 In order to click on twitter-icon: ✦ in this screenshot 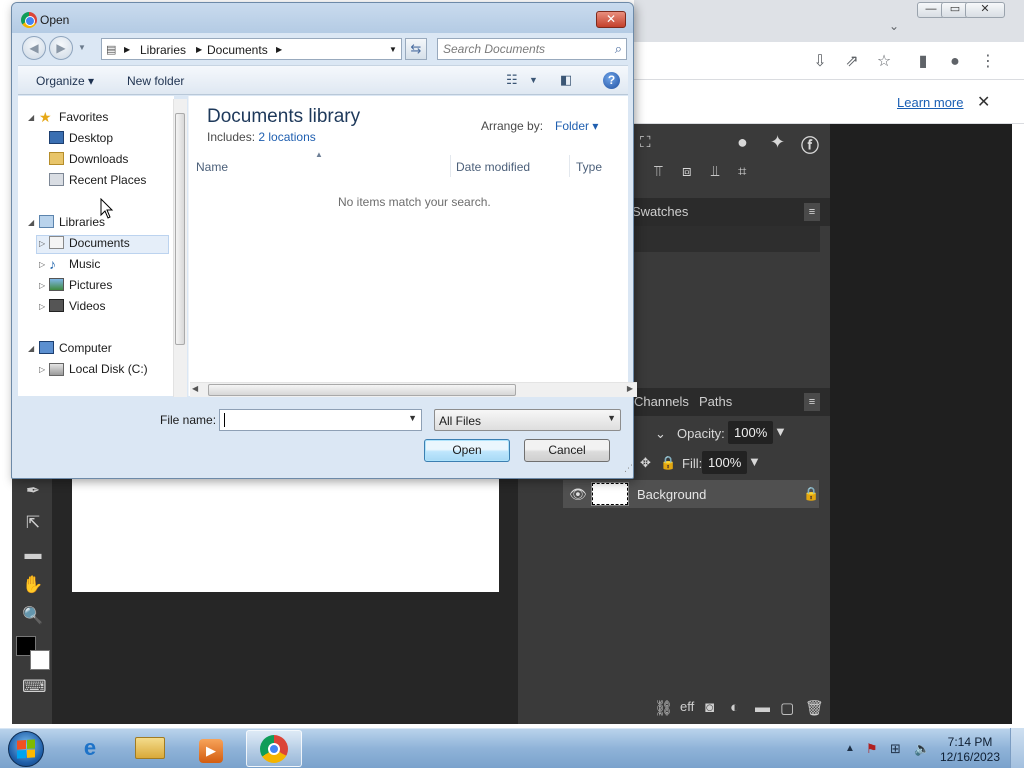, I will do `click(777, 142)`.